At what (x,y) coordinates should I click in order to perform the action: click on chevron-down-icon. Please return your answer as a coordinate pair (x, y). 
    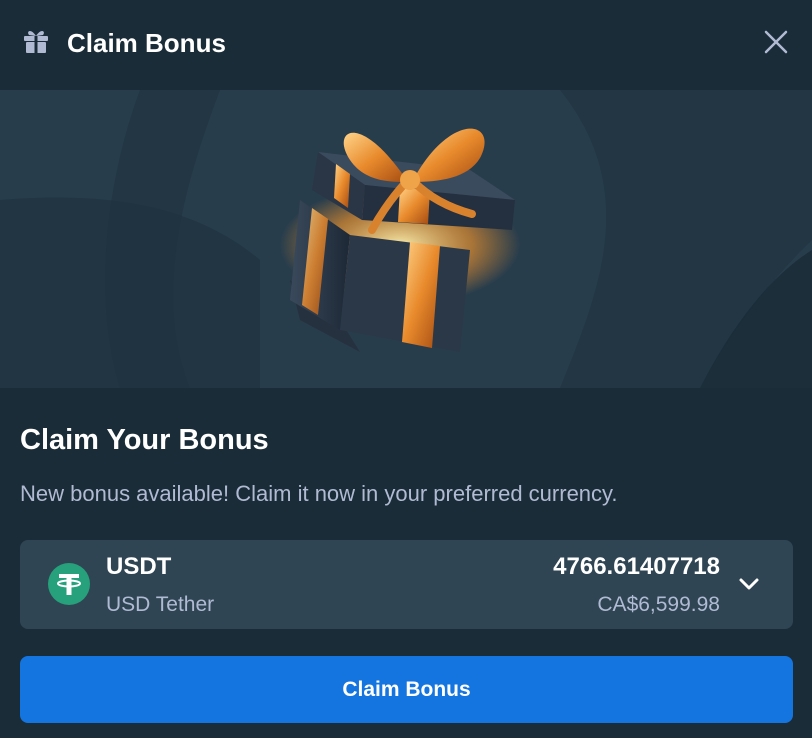
    Looking at the image, I should click on (749, 584).